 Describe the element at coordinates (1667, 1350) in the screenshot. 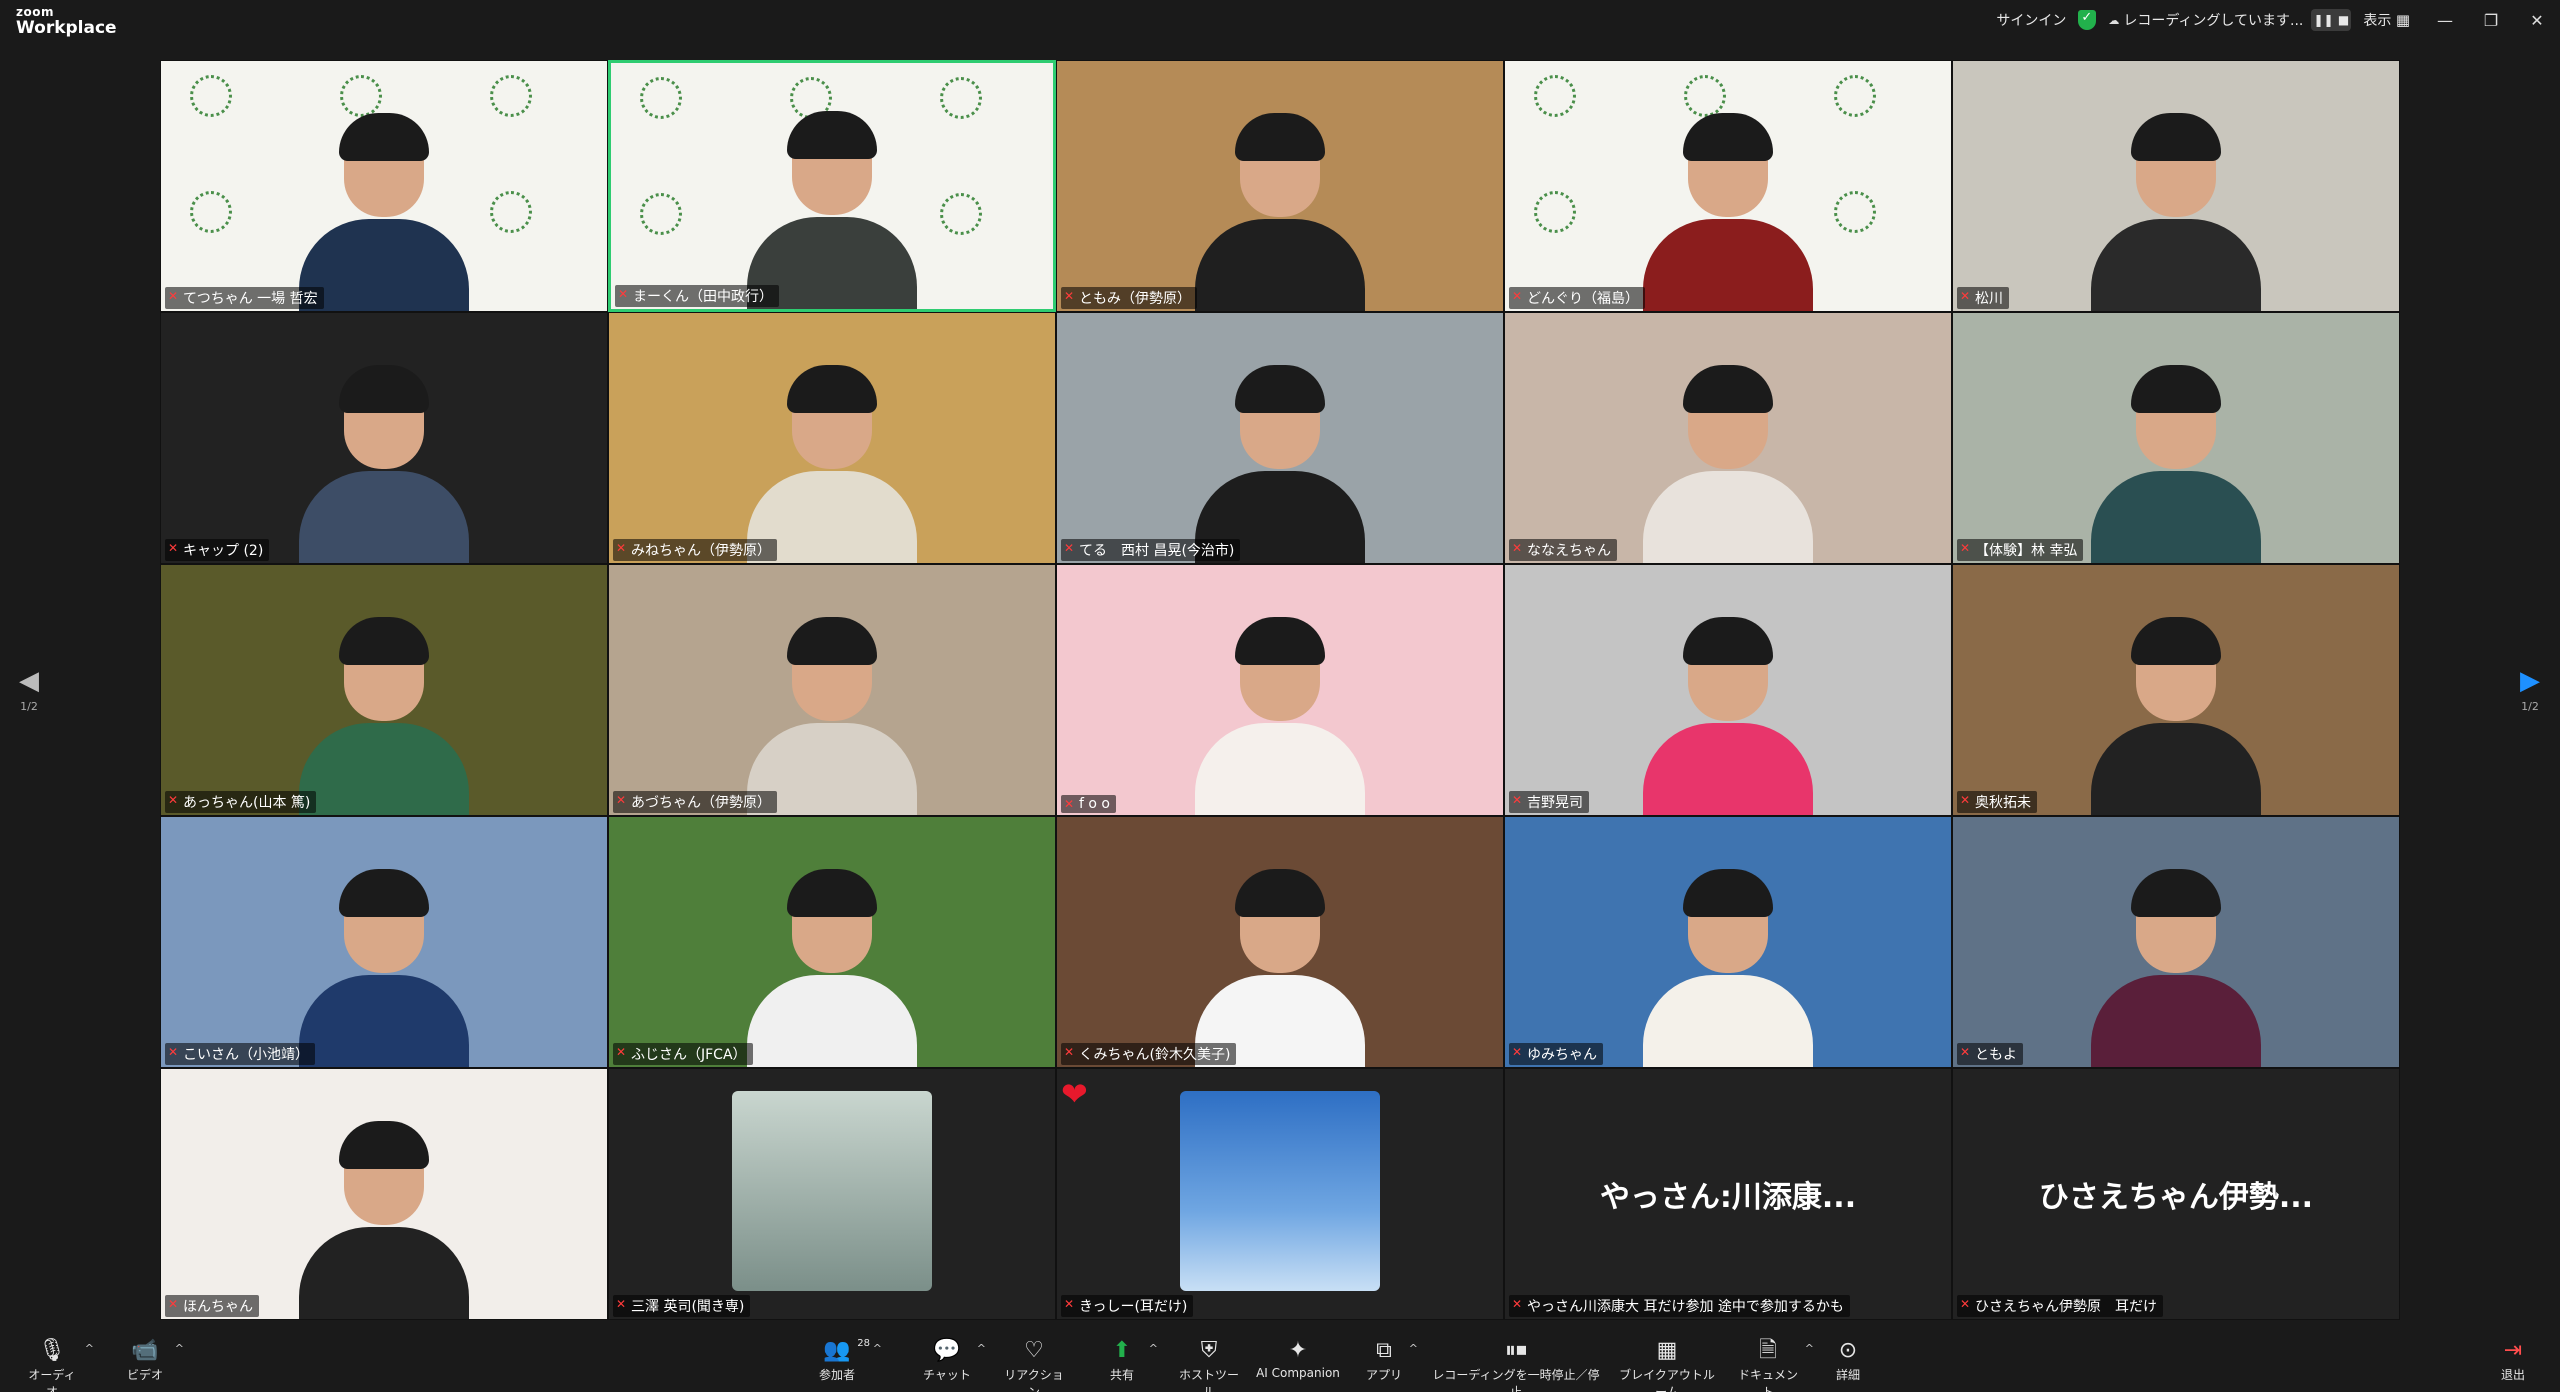

I see `grid-icon: ▦` at that location.